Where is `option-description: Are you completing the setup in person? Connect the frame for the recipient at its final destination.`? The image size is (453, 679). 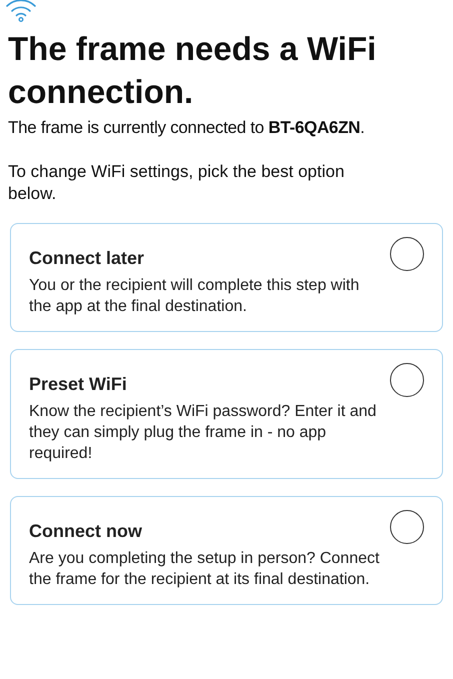
option-description: Are you completing the setup in person? Connect the frame for the recipient at its final destination. is located at coordinates (204, 569).